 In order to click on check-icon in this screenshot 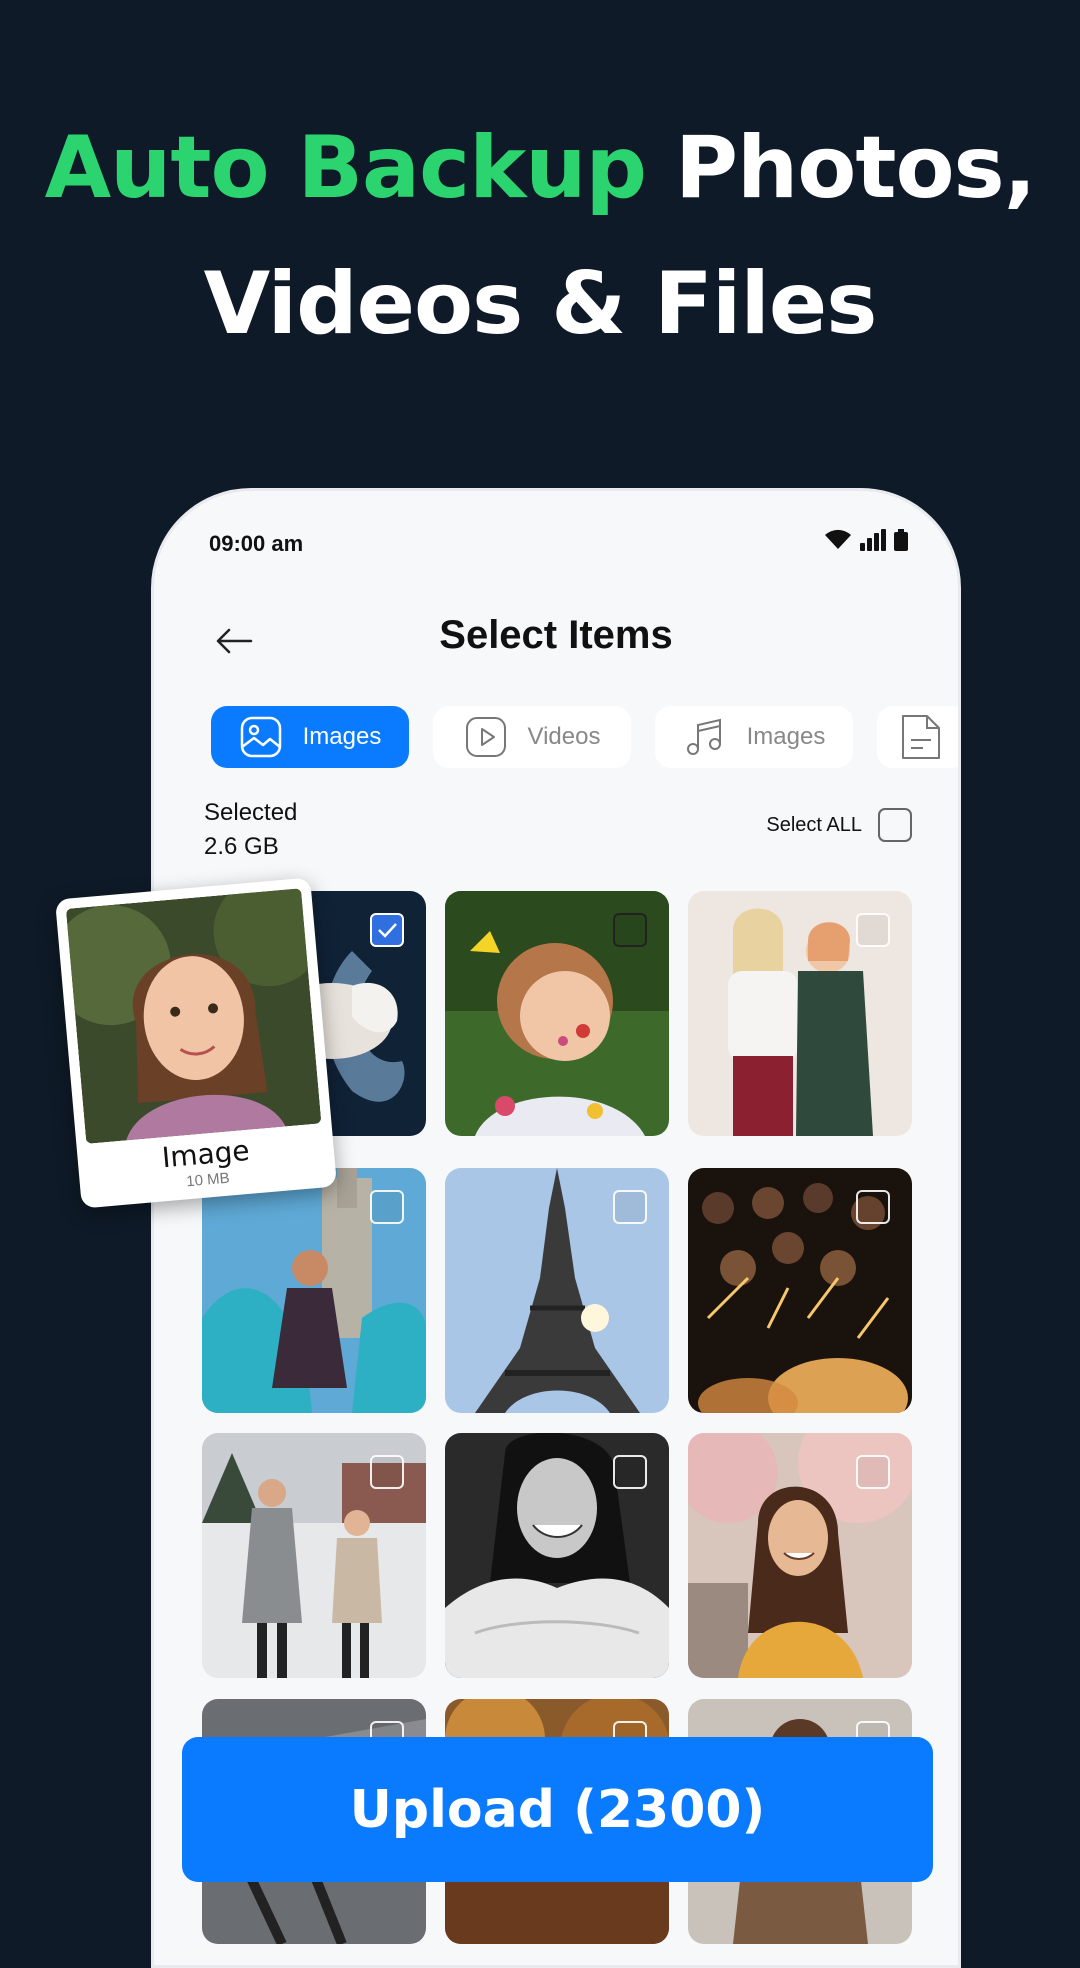, I will do `click(387, 930)`.